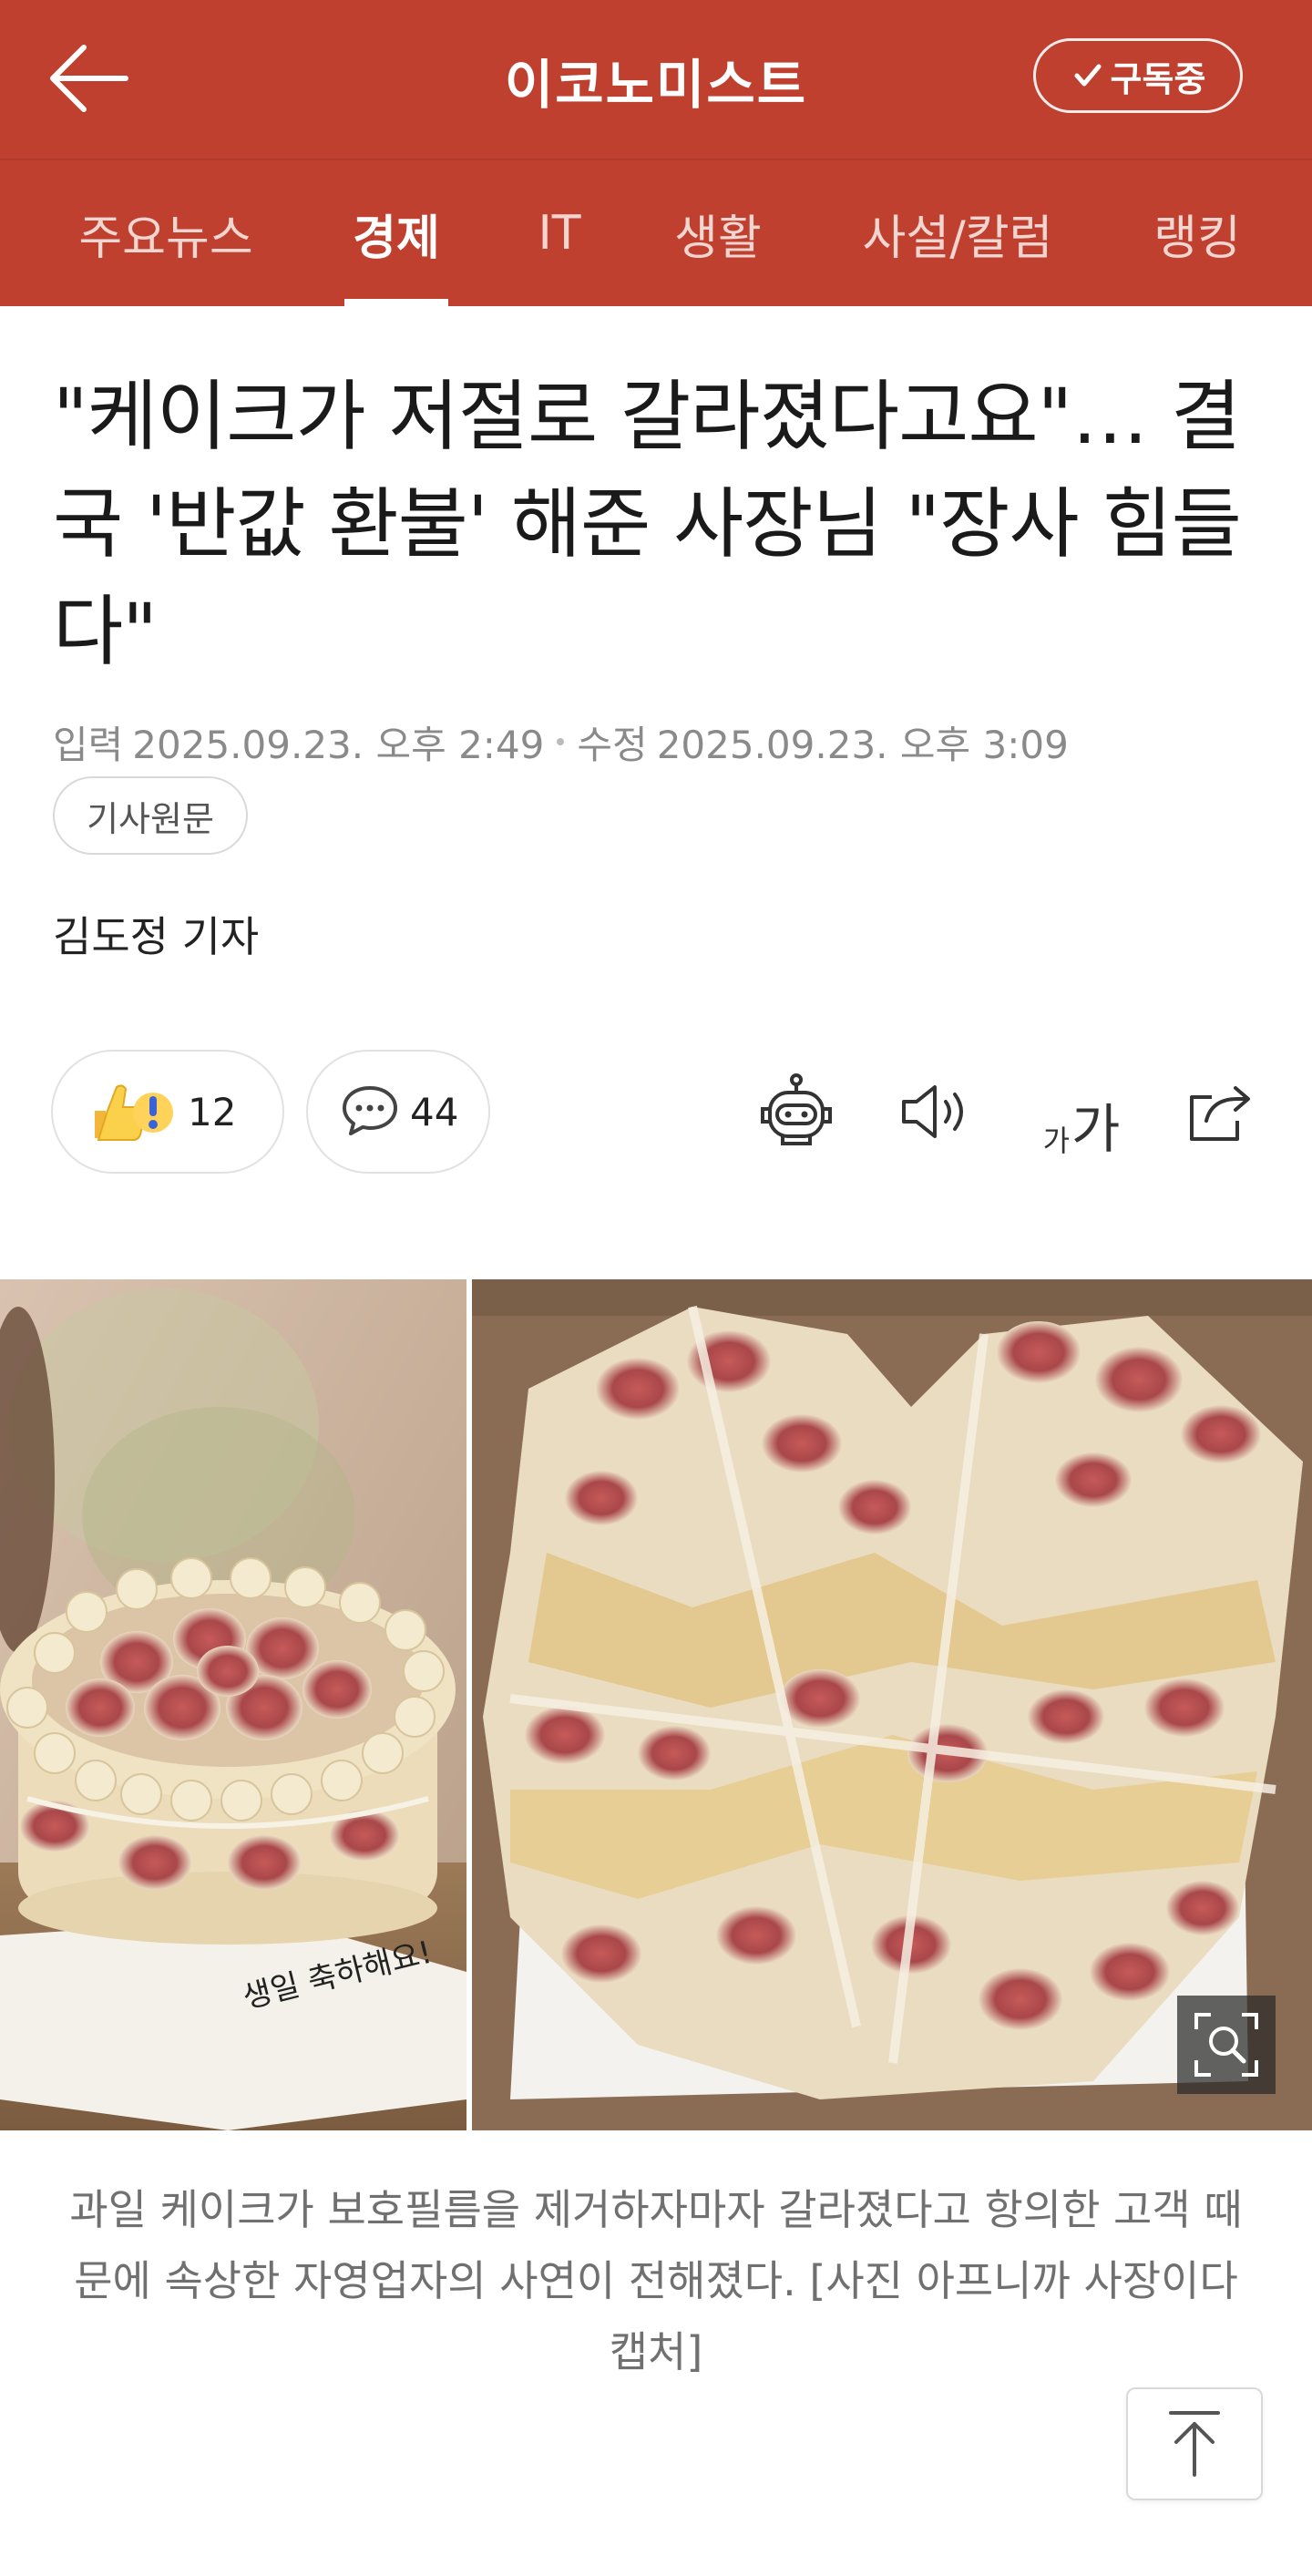  Describe the element at coordinates (133, 1112) in the screenshot. I see `thumbs-up-icon` at that location.